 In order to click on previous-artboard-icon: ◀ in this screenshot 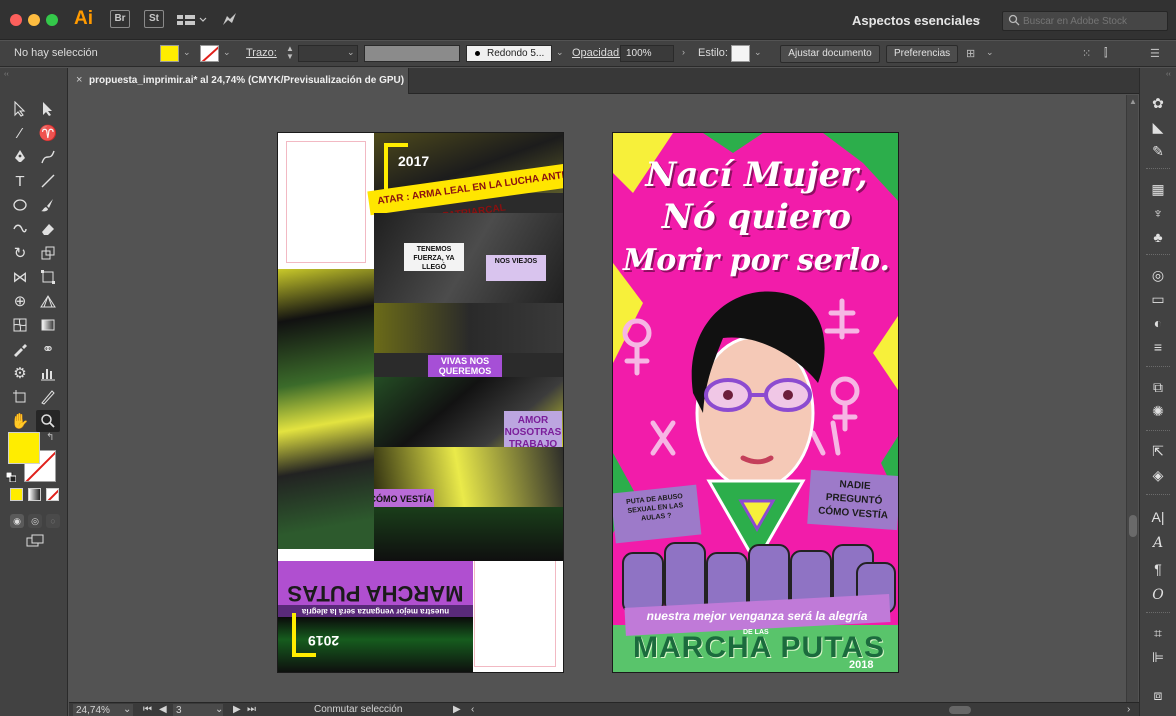, I will do `click(163, 709)`.